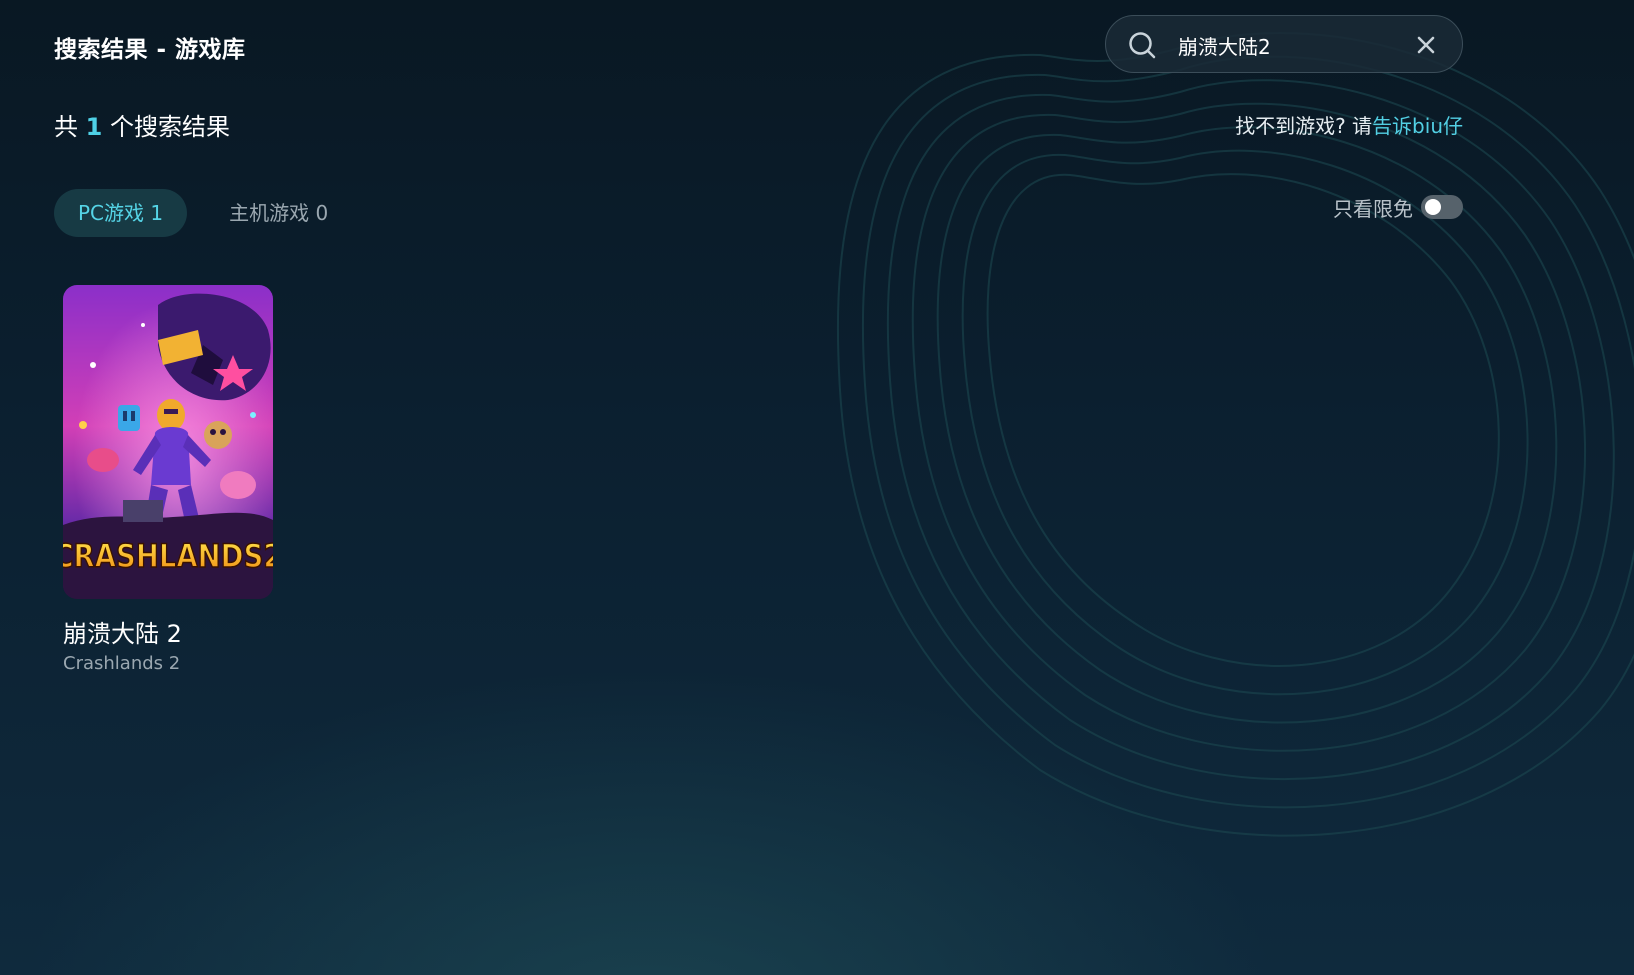 The width and height of the screenshot is (1634, 975). I want to click on feedback-text: 找不到游戏? 请, so click(1304, 126).